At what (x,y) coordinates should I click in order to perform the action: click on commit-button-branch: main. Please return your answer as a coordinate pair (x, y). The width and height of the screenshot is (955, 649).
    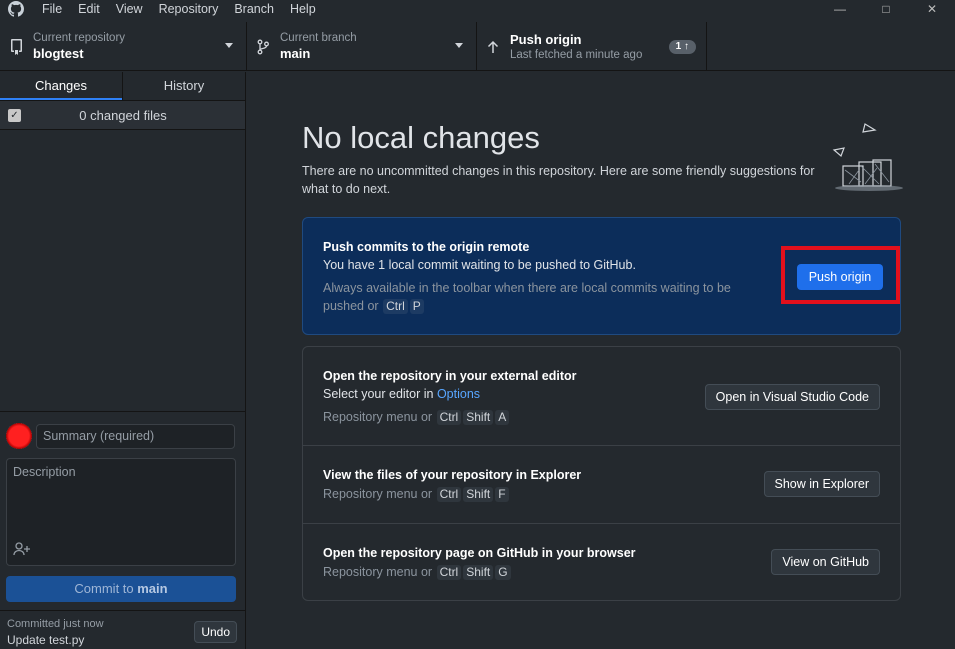
    Looking at the image, I should click on (152, 588).